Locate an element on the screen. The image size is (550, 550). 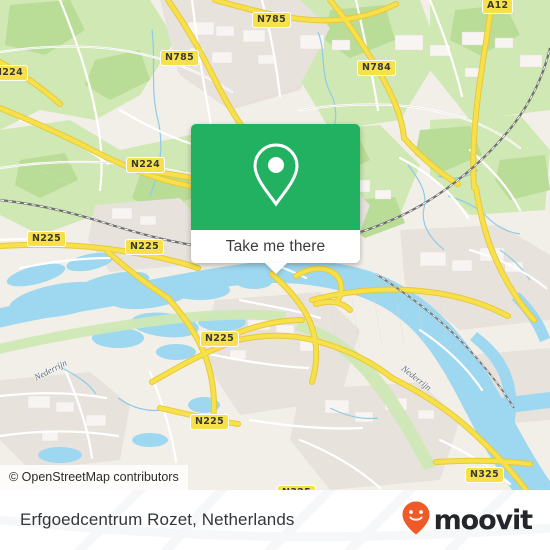
poi-card-action: Take me there is located at coordinates (275, 252).